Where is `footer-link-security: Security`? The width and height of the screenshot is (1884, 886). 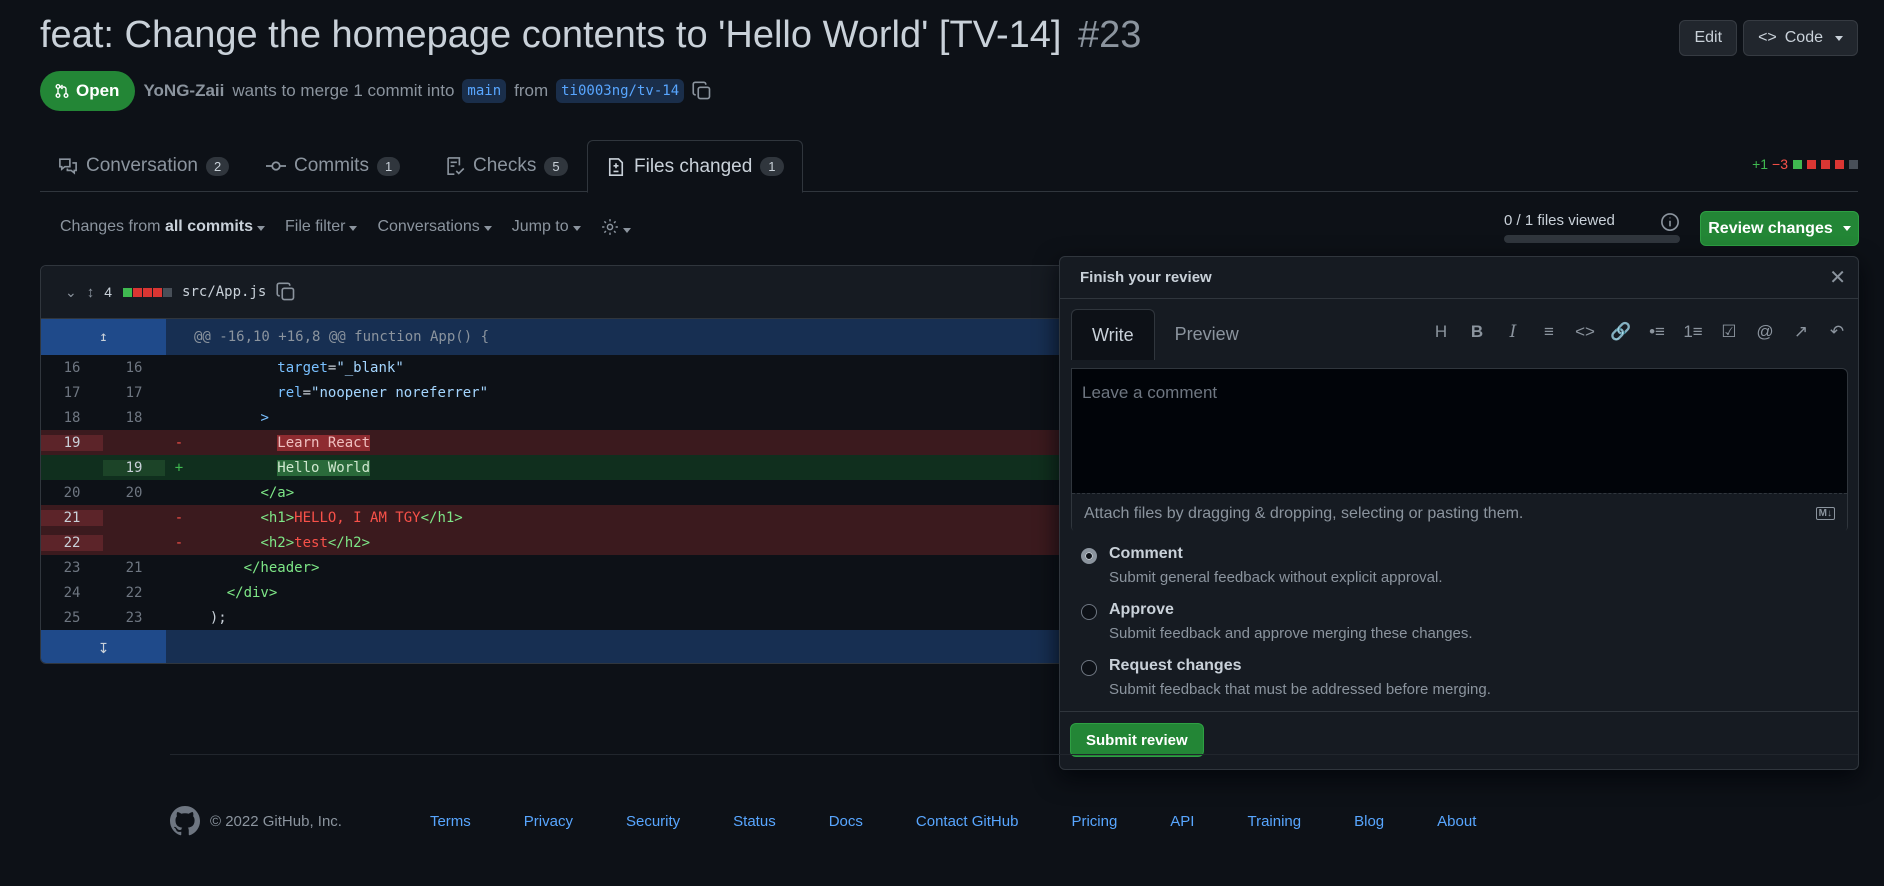 footer-link-security: Security is located at coordinates (653, 821).